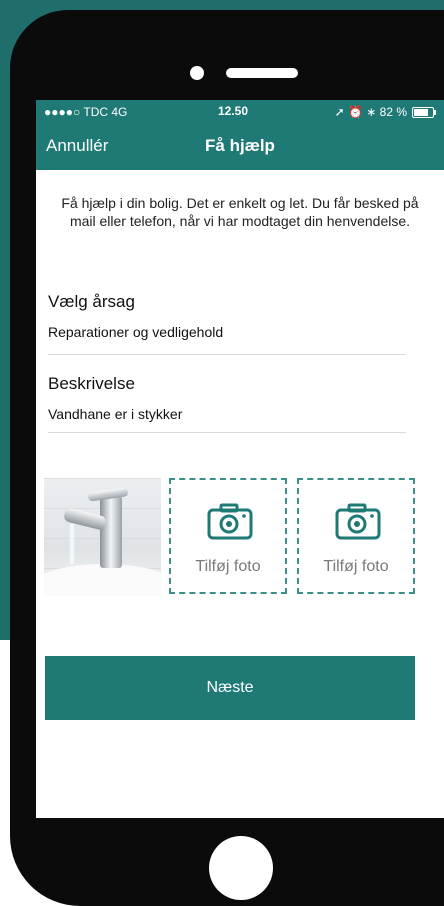 Image resolution: width=444 pixels, height=906 pixels. What do you see at coordinates (91, 301) in the screenshot?
I see `reason-label: Vælg årsag` at bounding box center [91, 301].